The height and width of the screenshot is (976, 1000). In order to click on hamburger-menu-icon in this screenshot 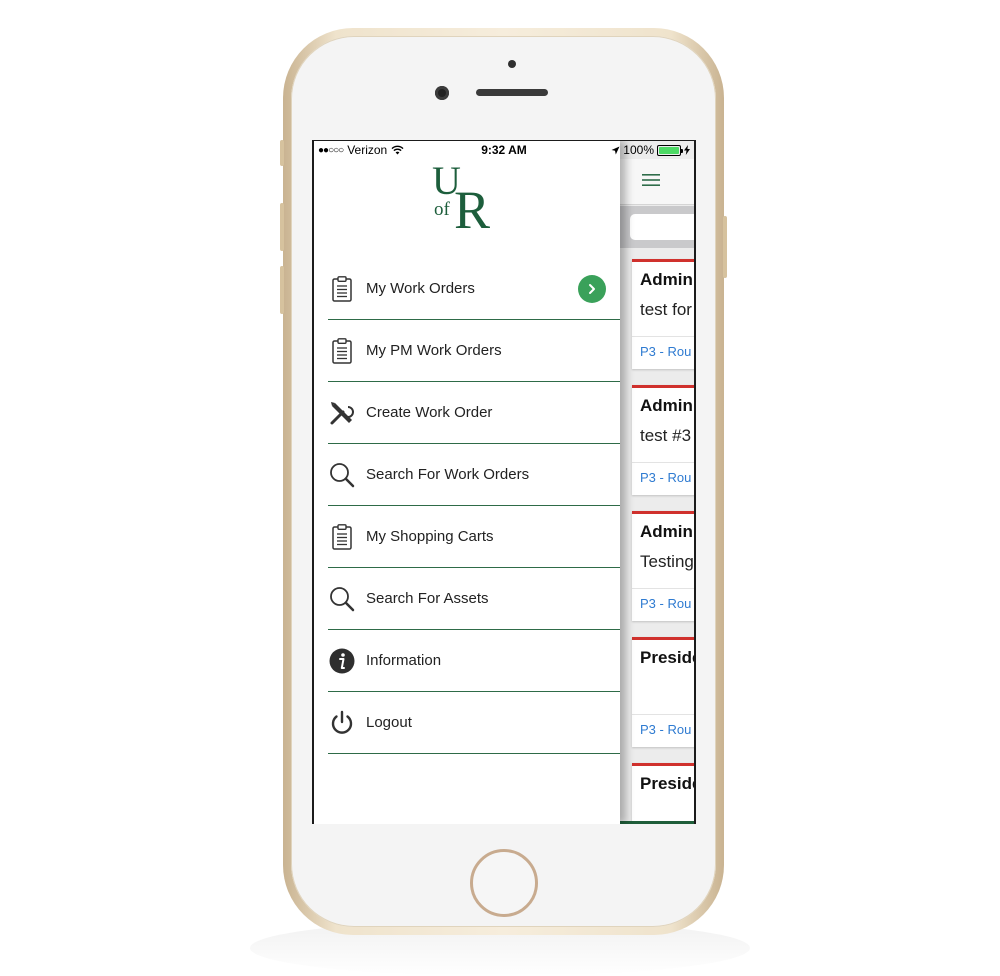, I will do `click(651, 180)`.